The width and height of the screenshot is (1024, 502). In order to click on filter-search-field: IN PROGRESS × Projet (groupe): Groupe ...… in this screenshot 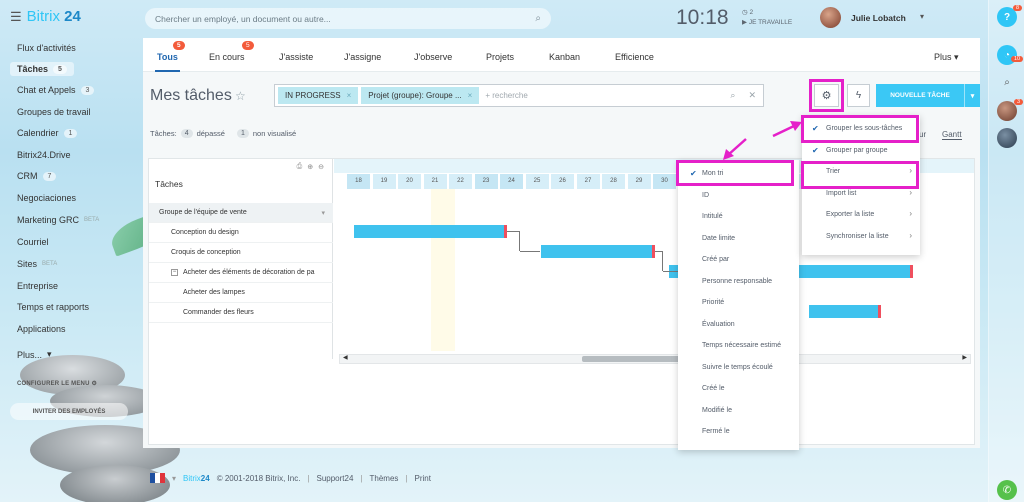, I will do `click(519, 95)`.